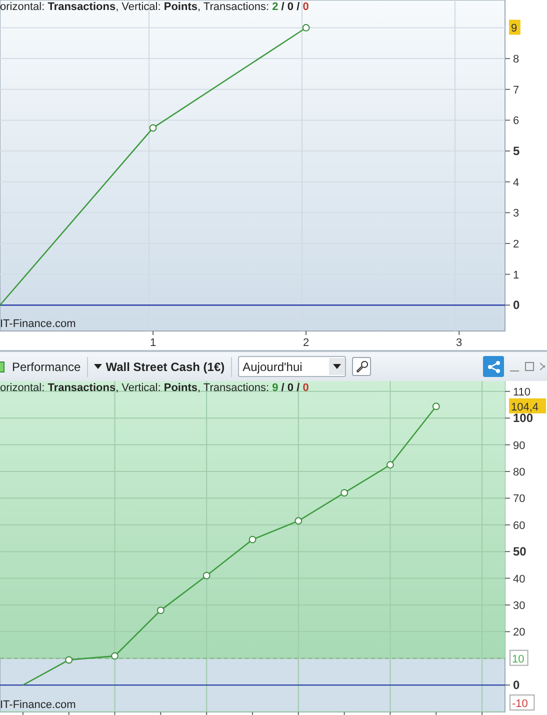 Image resolution: width=547 pixels, height=715 pixels. Describe the element at coordinates (516, 90) in the screenshot. I see `axis-label: 7` at that location.